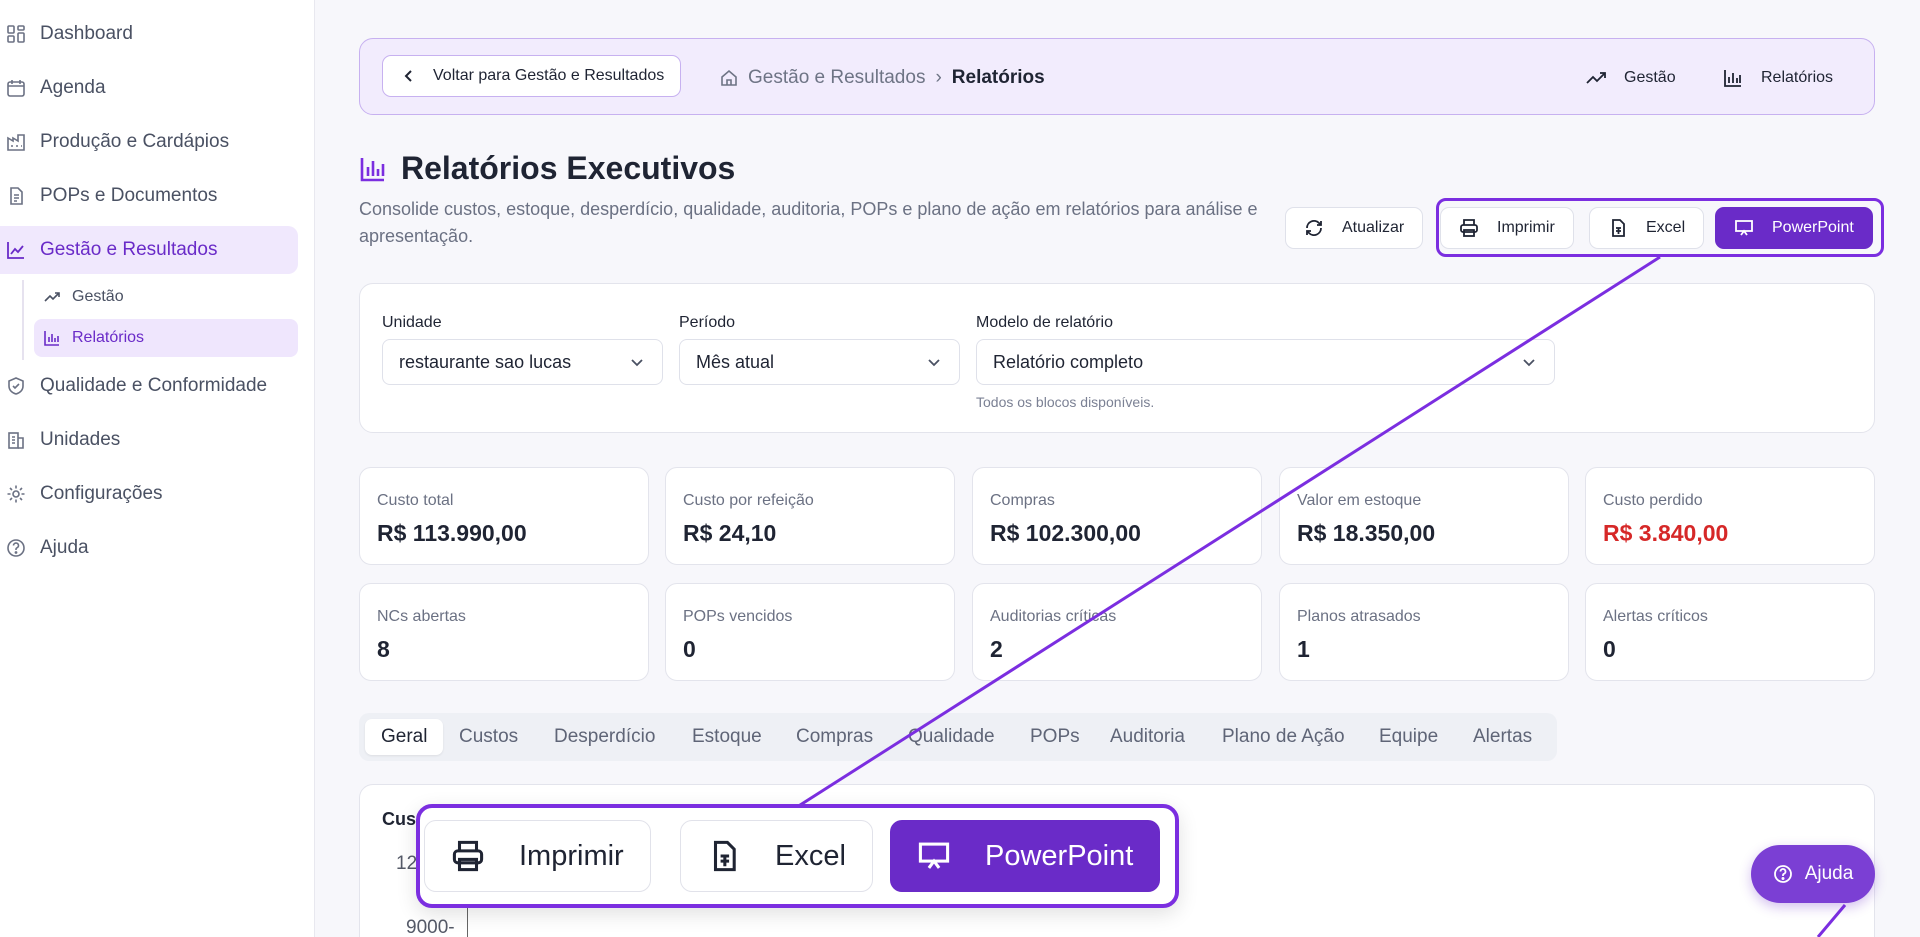 The height and width of the screenshot is (937, 1920). What do you see at coordinates (504, 516) in the screenshot?
I see `kpi-card: Custo total R$ 113.990,00` at bounding box center [504, 516].